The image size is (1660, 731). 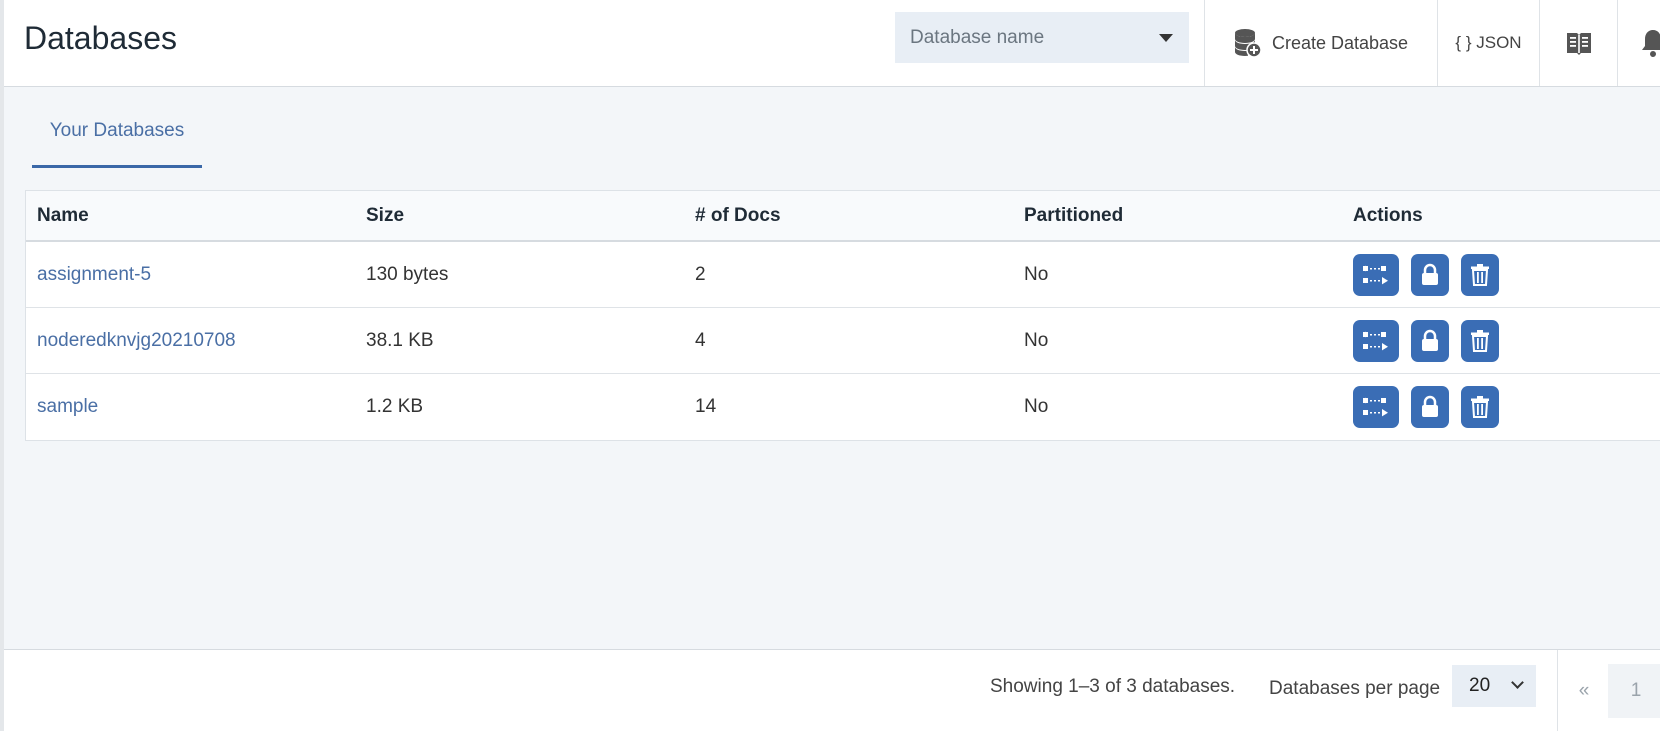 I want to click on database-name-link: noderedknvjg20210708, so click(x=136, y=341).